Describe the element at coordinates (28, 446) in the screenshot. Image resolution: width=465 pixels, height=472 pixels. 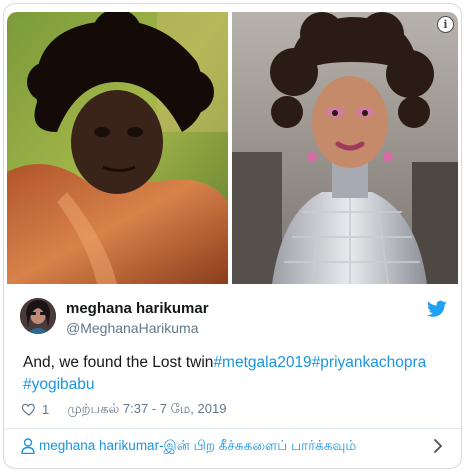
I see `person-icon` at that location.